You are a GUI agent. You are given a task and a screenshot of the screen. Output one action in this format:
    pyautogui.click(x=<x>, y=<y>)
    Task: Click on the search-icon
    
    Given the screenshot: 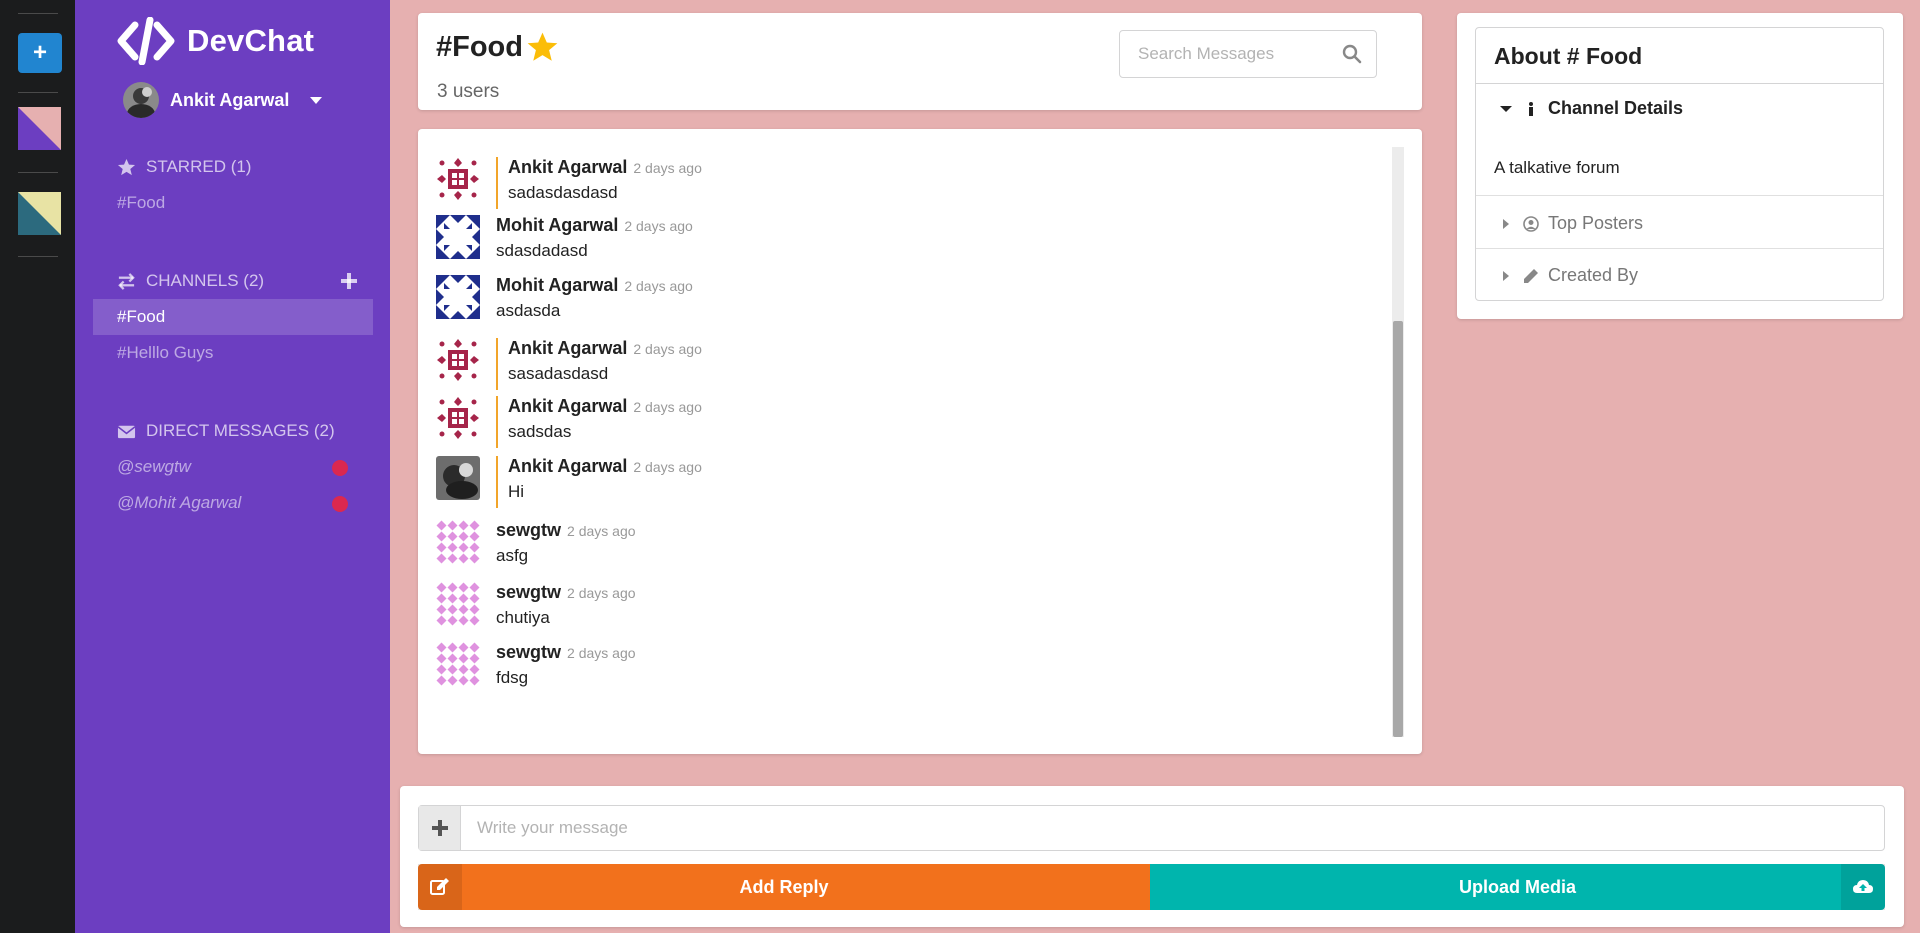 What is the action you would take?
    pyautogui.click(x=1352, y=54)
    